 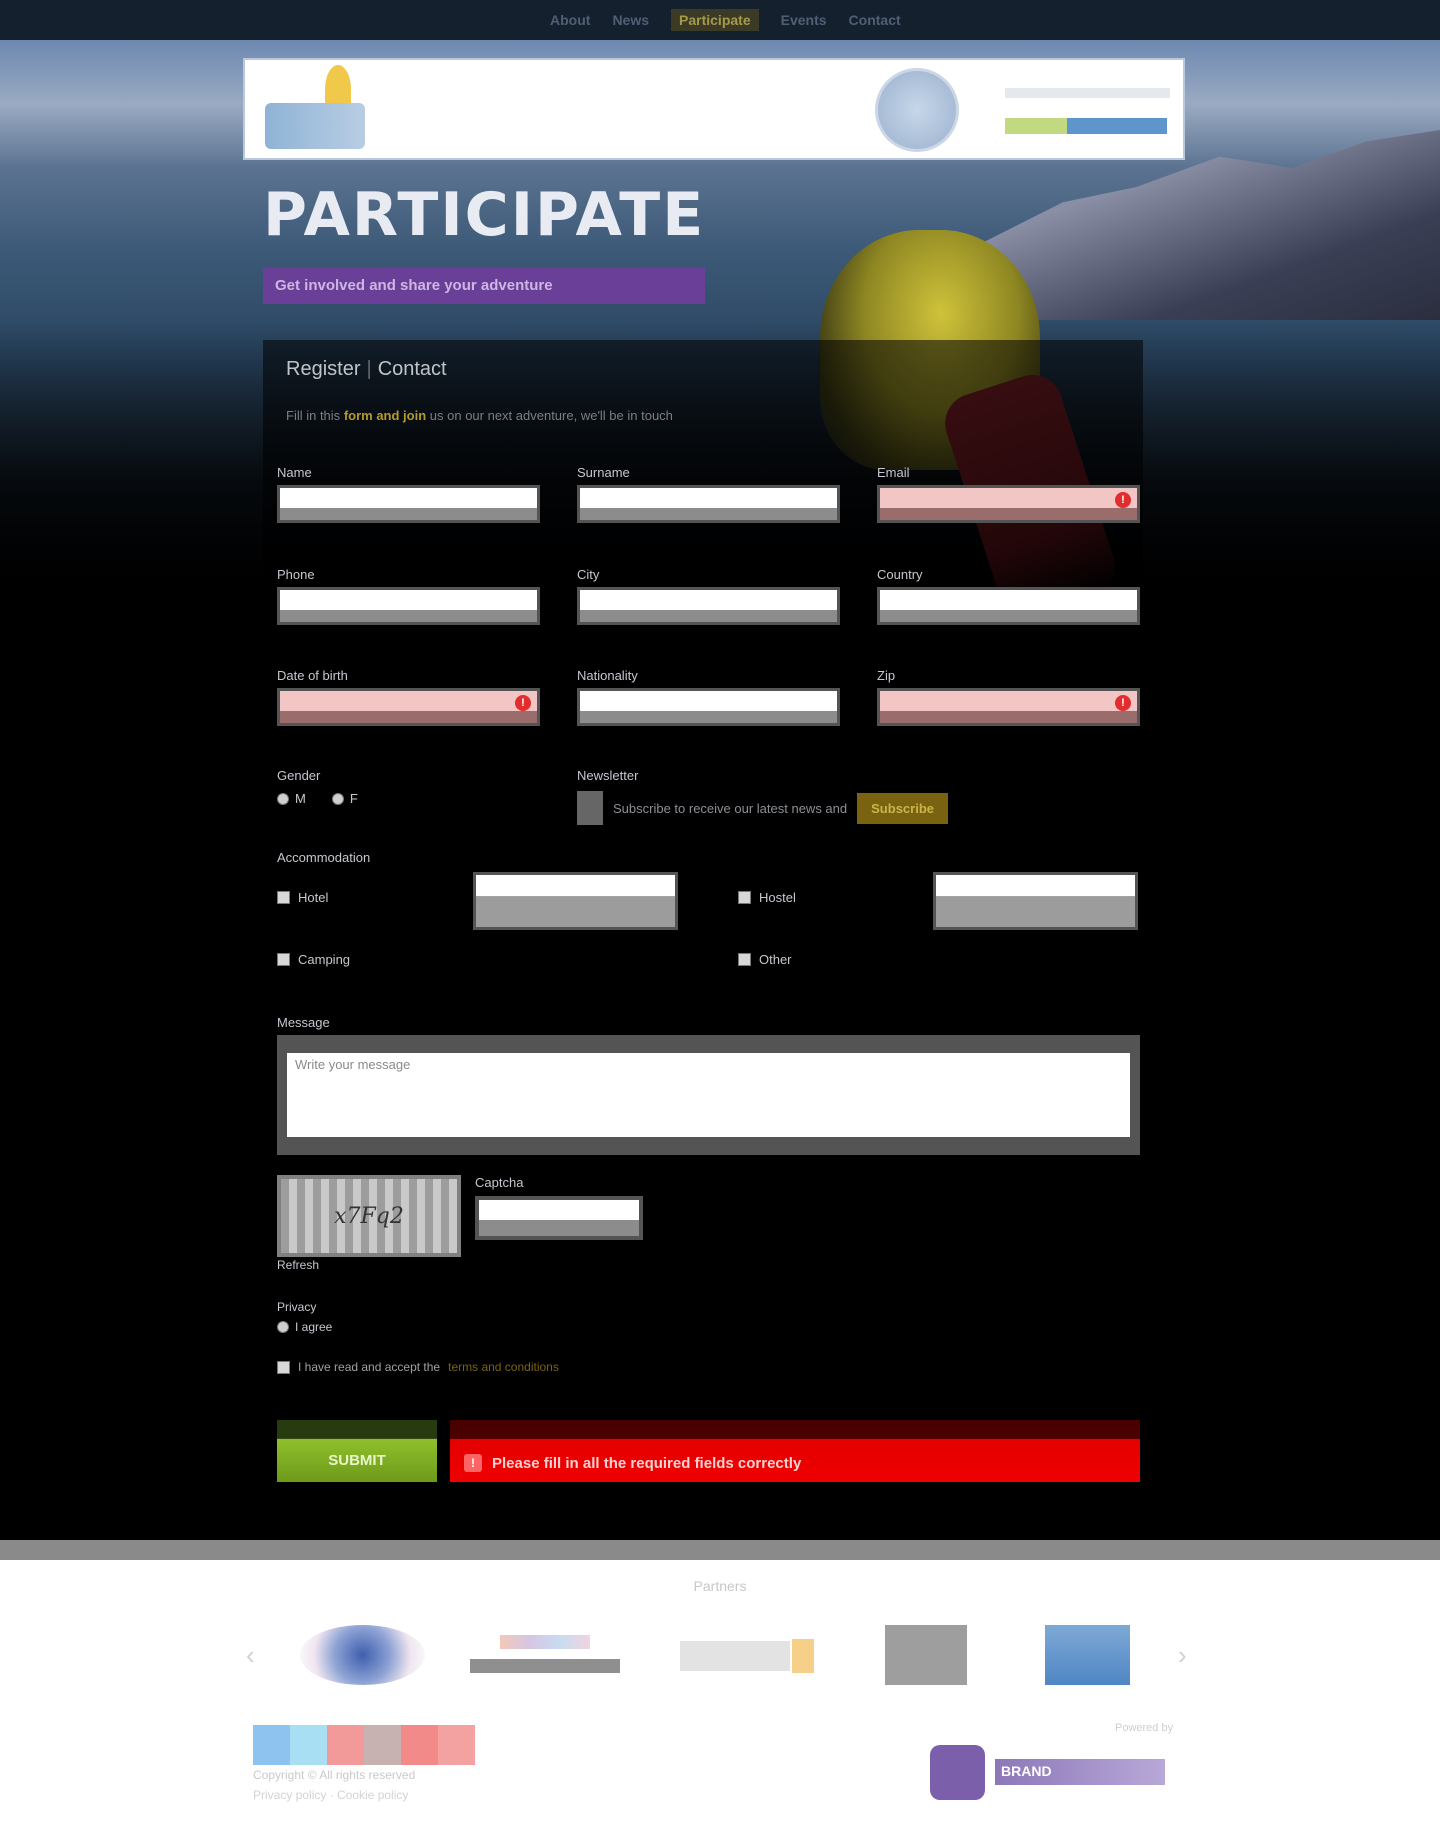 I want to click on privacy-label: Privacy, so click(x=297, y=1307).